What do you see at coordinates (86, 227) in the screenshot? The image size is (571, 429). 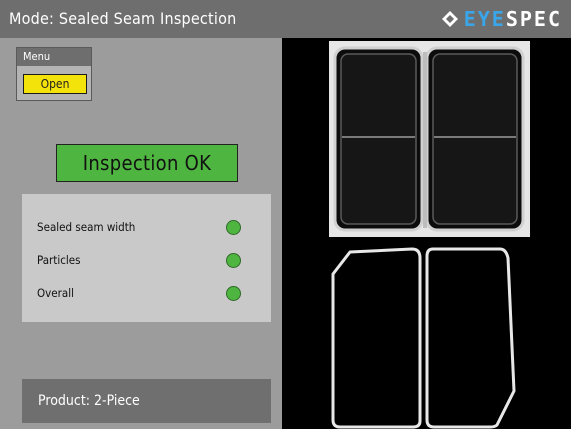 I see `result-label: Sealed seam width` at bounding box center [86, 227].